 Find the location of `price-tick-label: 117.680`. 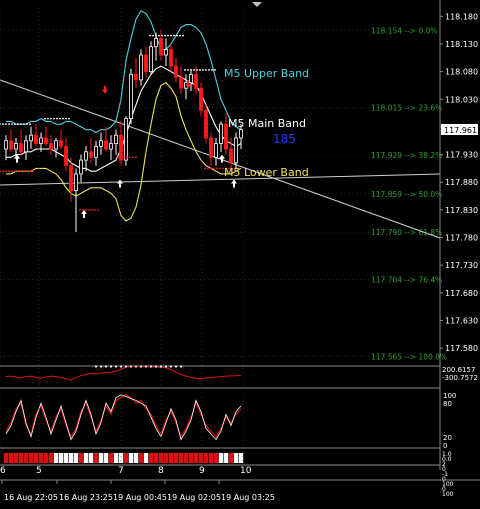

price-tick-label: 117.680 is located at coordinates (461, 293).